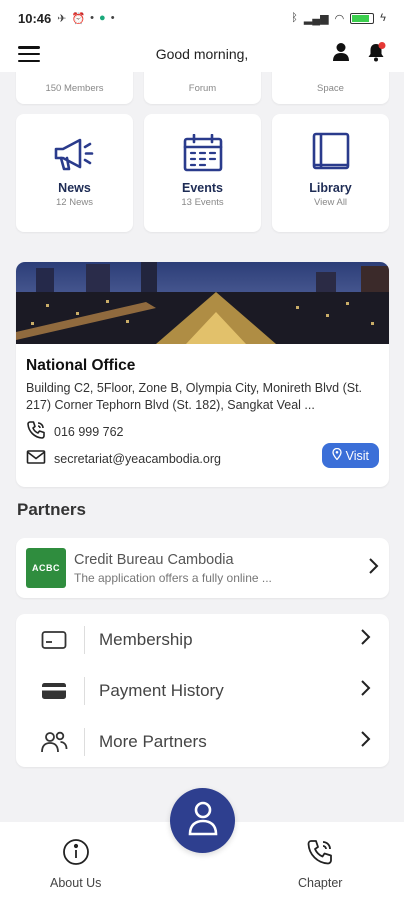  What do you see at coordinates (362, 18) in the screenshot?
I see `battery-icon` at bounding box center [362, 18].